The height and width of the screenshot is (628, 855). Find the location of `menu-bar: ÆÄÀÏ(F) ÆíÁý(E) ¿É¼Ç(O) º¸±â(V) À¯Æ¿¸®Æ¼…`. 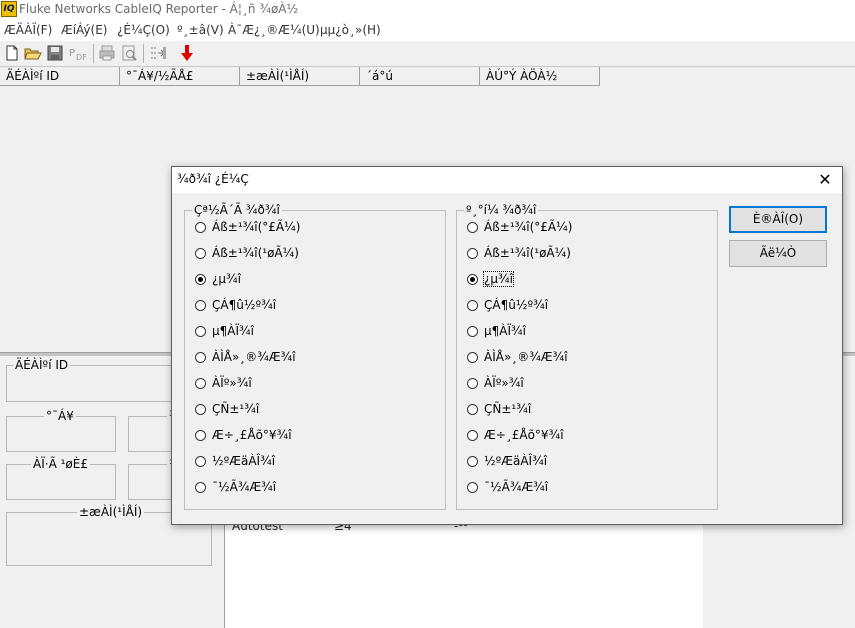

menu-bar: ÆÄÀÏ(F) ÆíÁý(E) ¿É¼Ç(O) º¸±â(V) À¯Æ¿¸®Æ¼… is located at coordinates (427, 30).